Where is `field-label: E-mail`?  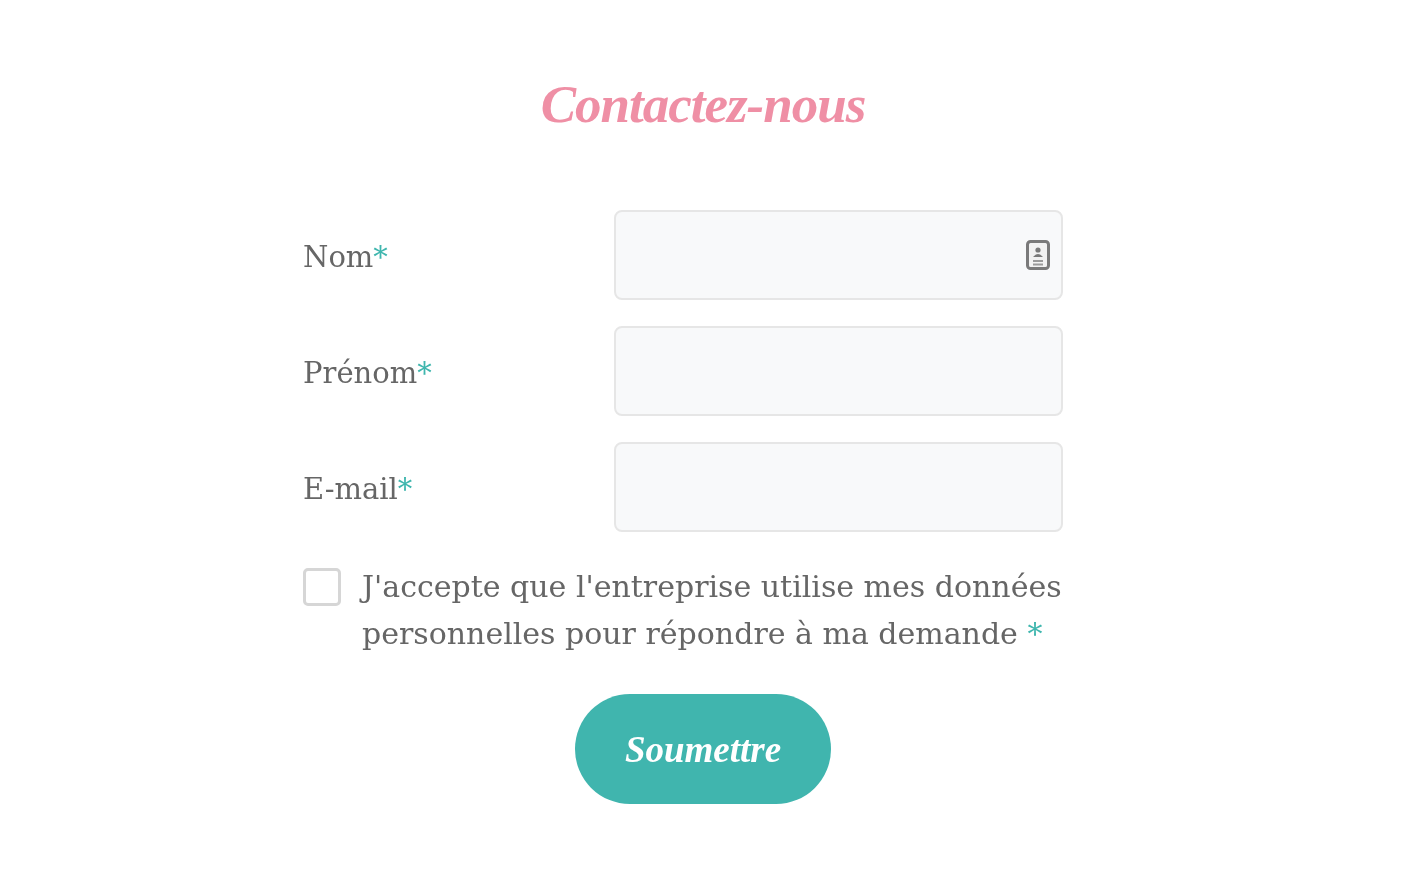
field-label: E-mail is located at coordinates (350, 489).